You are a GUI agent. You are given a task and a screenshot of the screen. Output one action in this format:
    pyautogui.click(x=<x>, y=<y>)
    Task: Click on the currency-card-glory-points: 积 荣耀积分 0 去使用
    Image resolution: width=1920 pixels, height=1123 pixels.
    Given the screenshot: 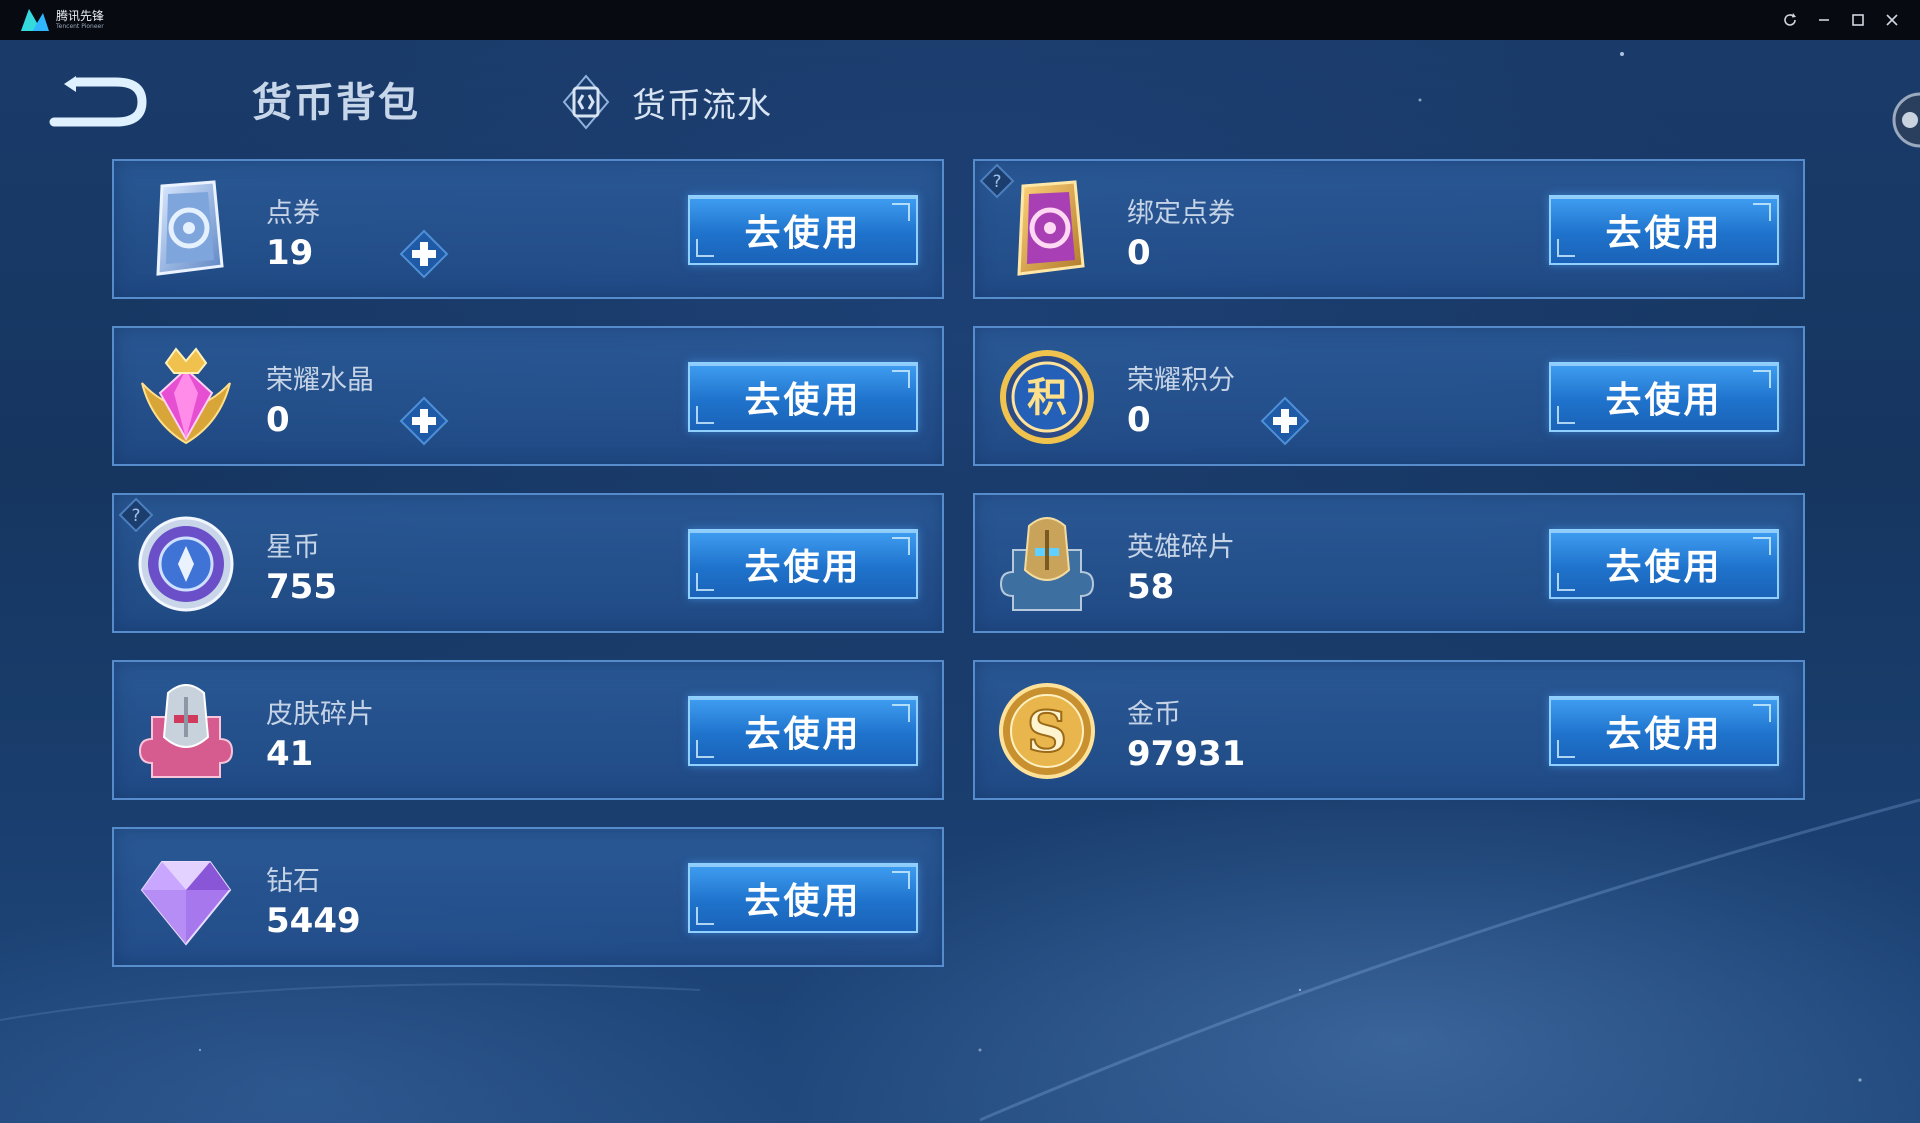 What is the action you would take?
    pyautogui.click(x=1389, y=396)
    